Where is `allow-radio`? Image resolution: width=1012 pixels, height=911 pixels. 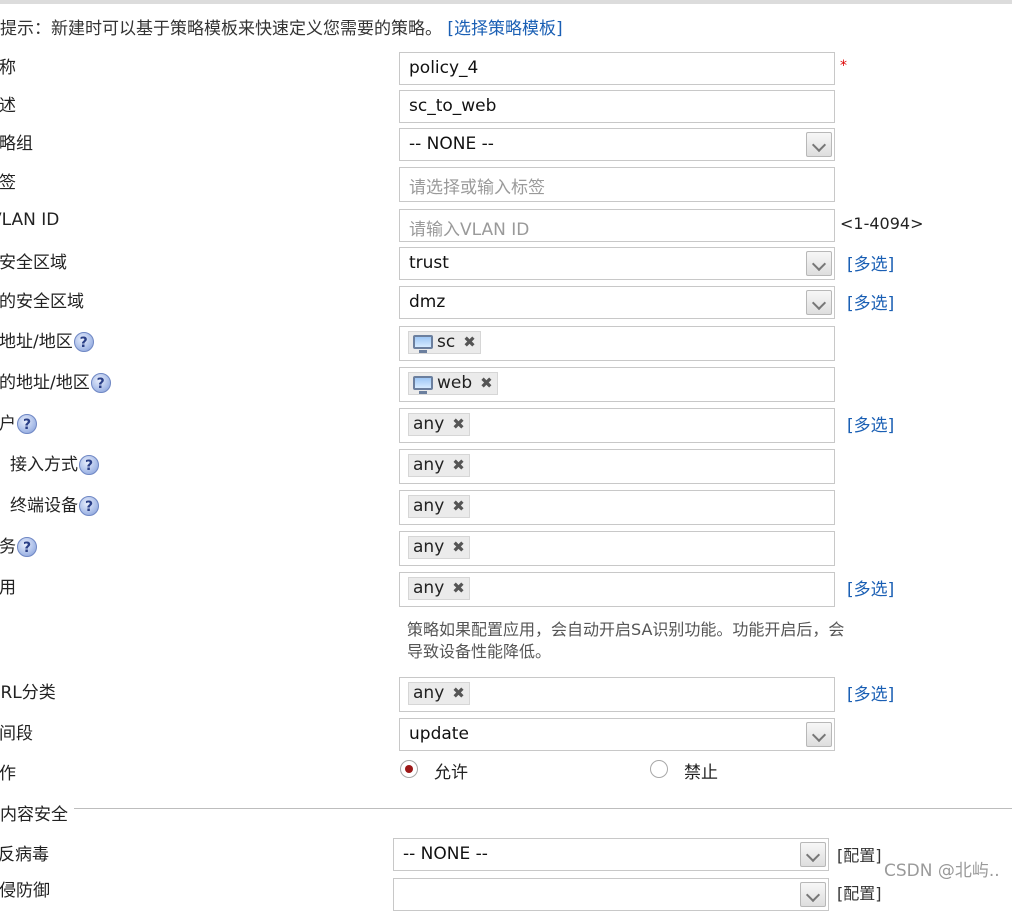 allow-radio is located at coordinates (409, 769).